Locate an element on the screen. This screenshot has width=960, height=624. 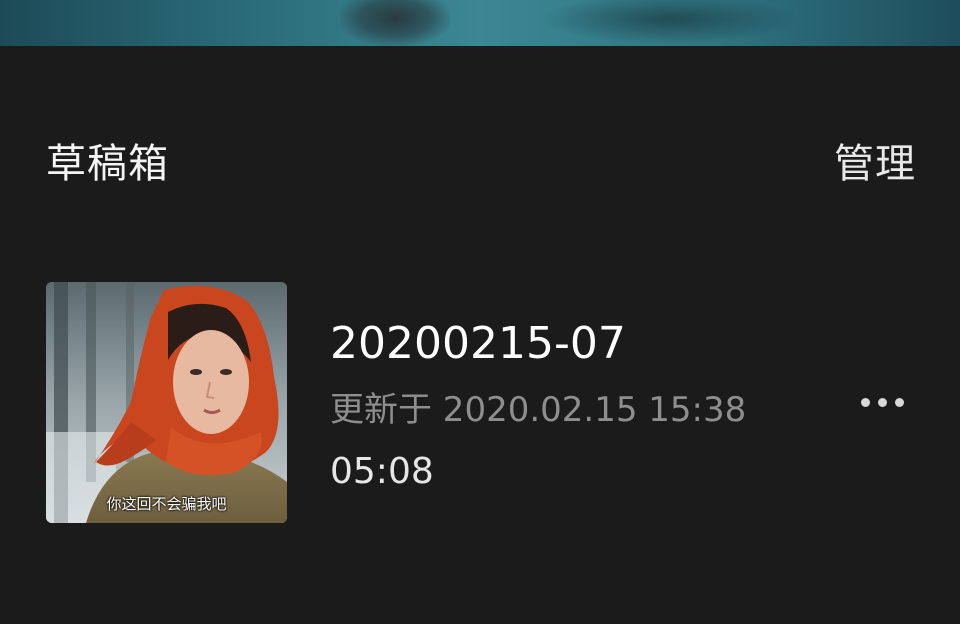
draft-name: 20200215-07 is located at coordinates (478, 343).